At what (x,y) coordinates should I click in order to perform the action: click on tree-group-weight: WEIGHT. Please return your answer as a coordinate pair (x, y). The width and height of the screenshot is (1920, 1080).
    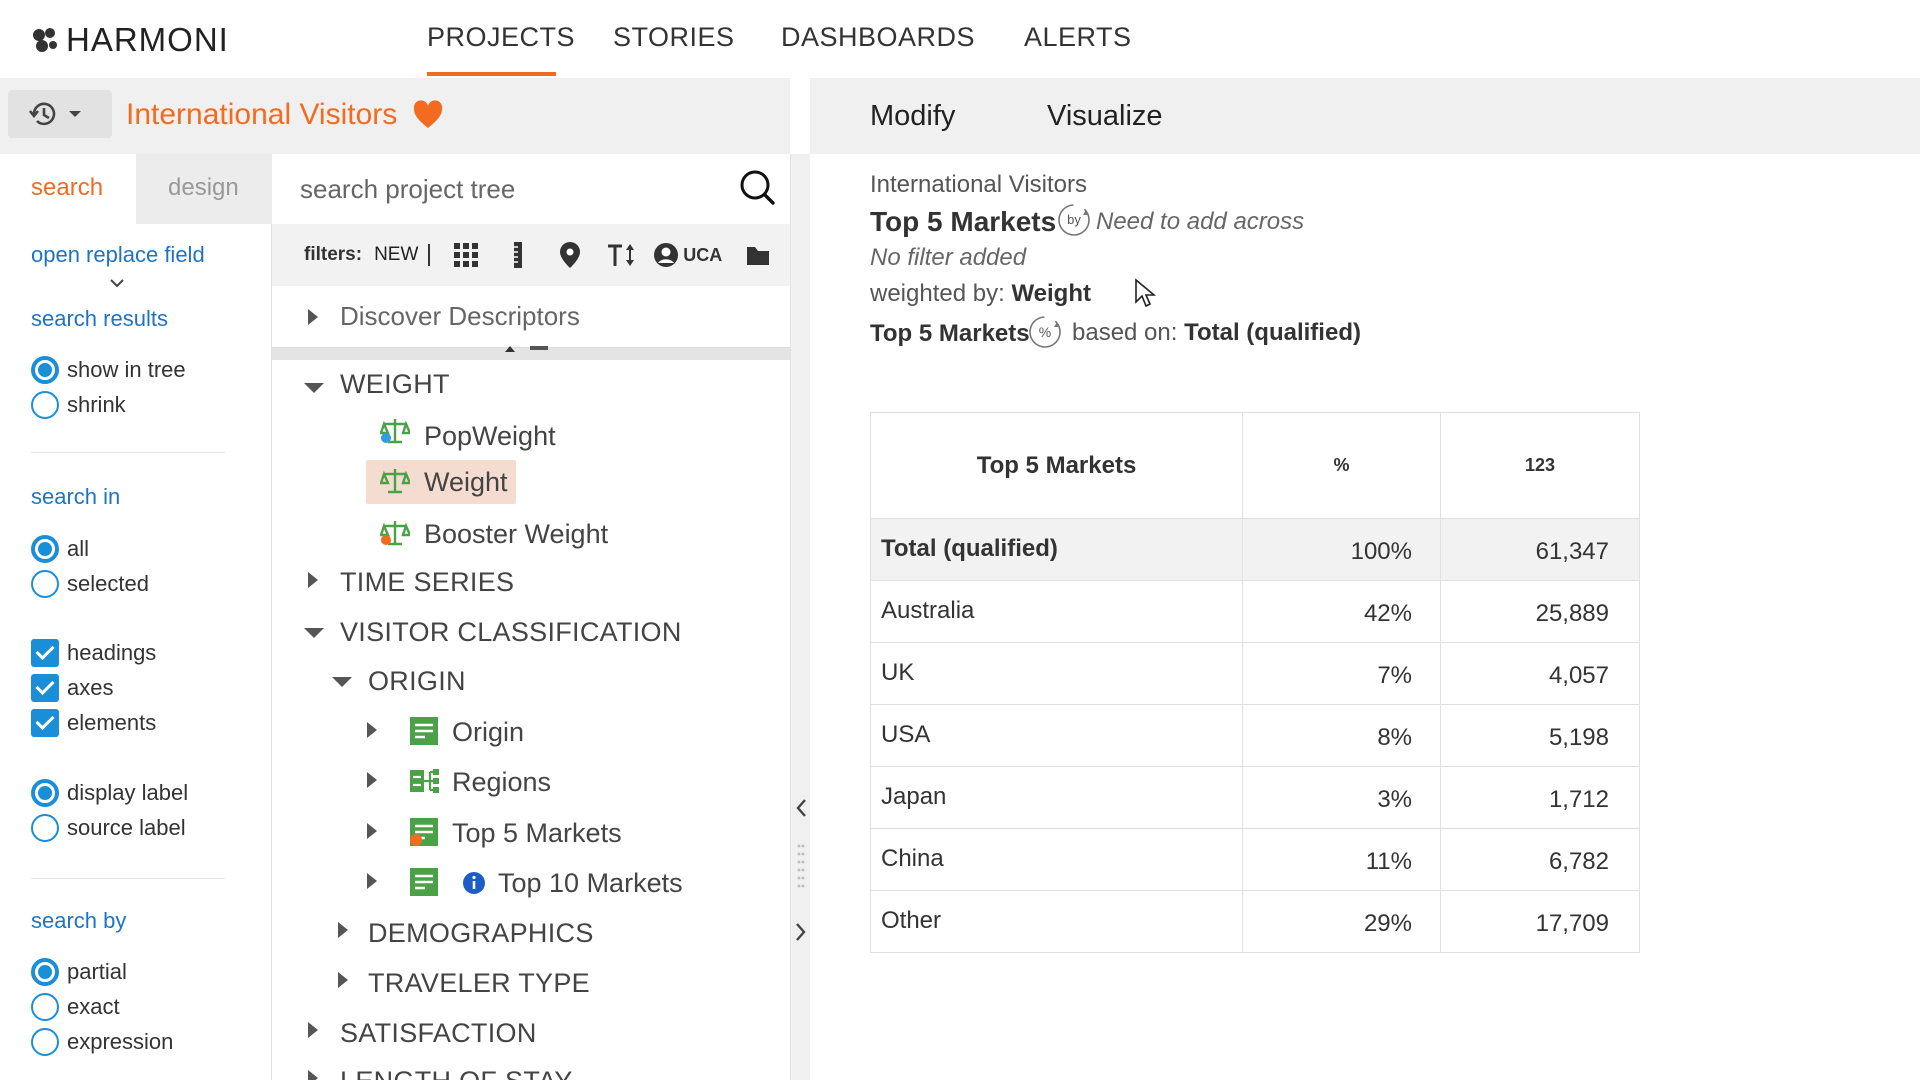
    Looking at the image, I should click on (395, 384).